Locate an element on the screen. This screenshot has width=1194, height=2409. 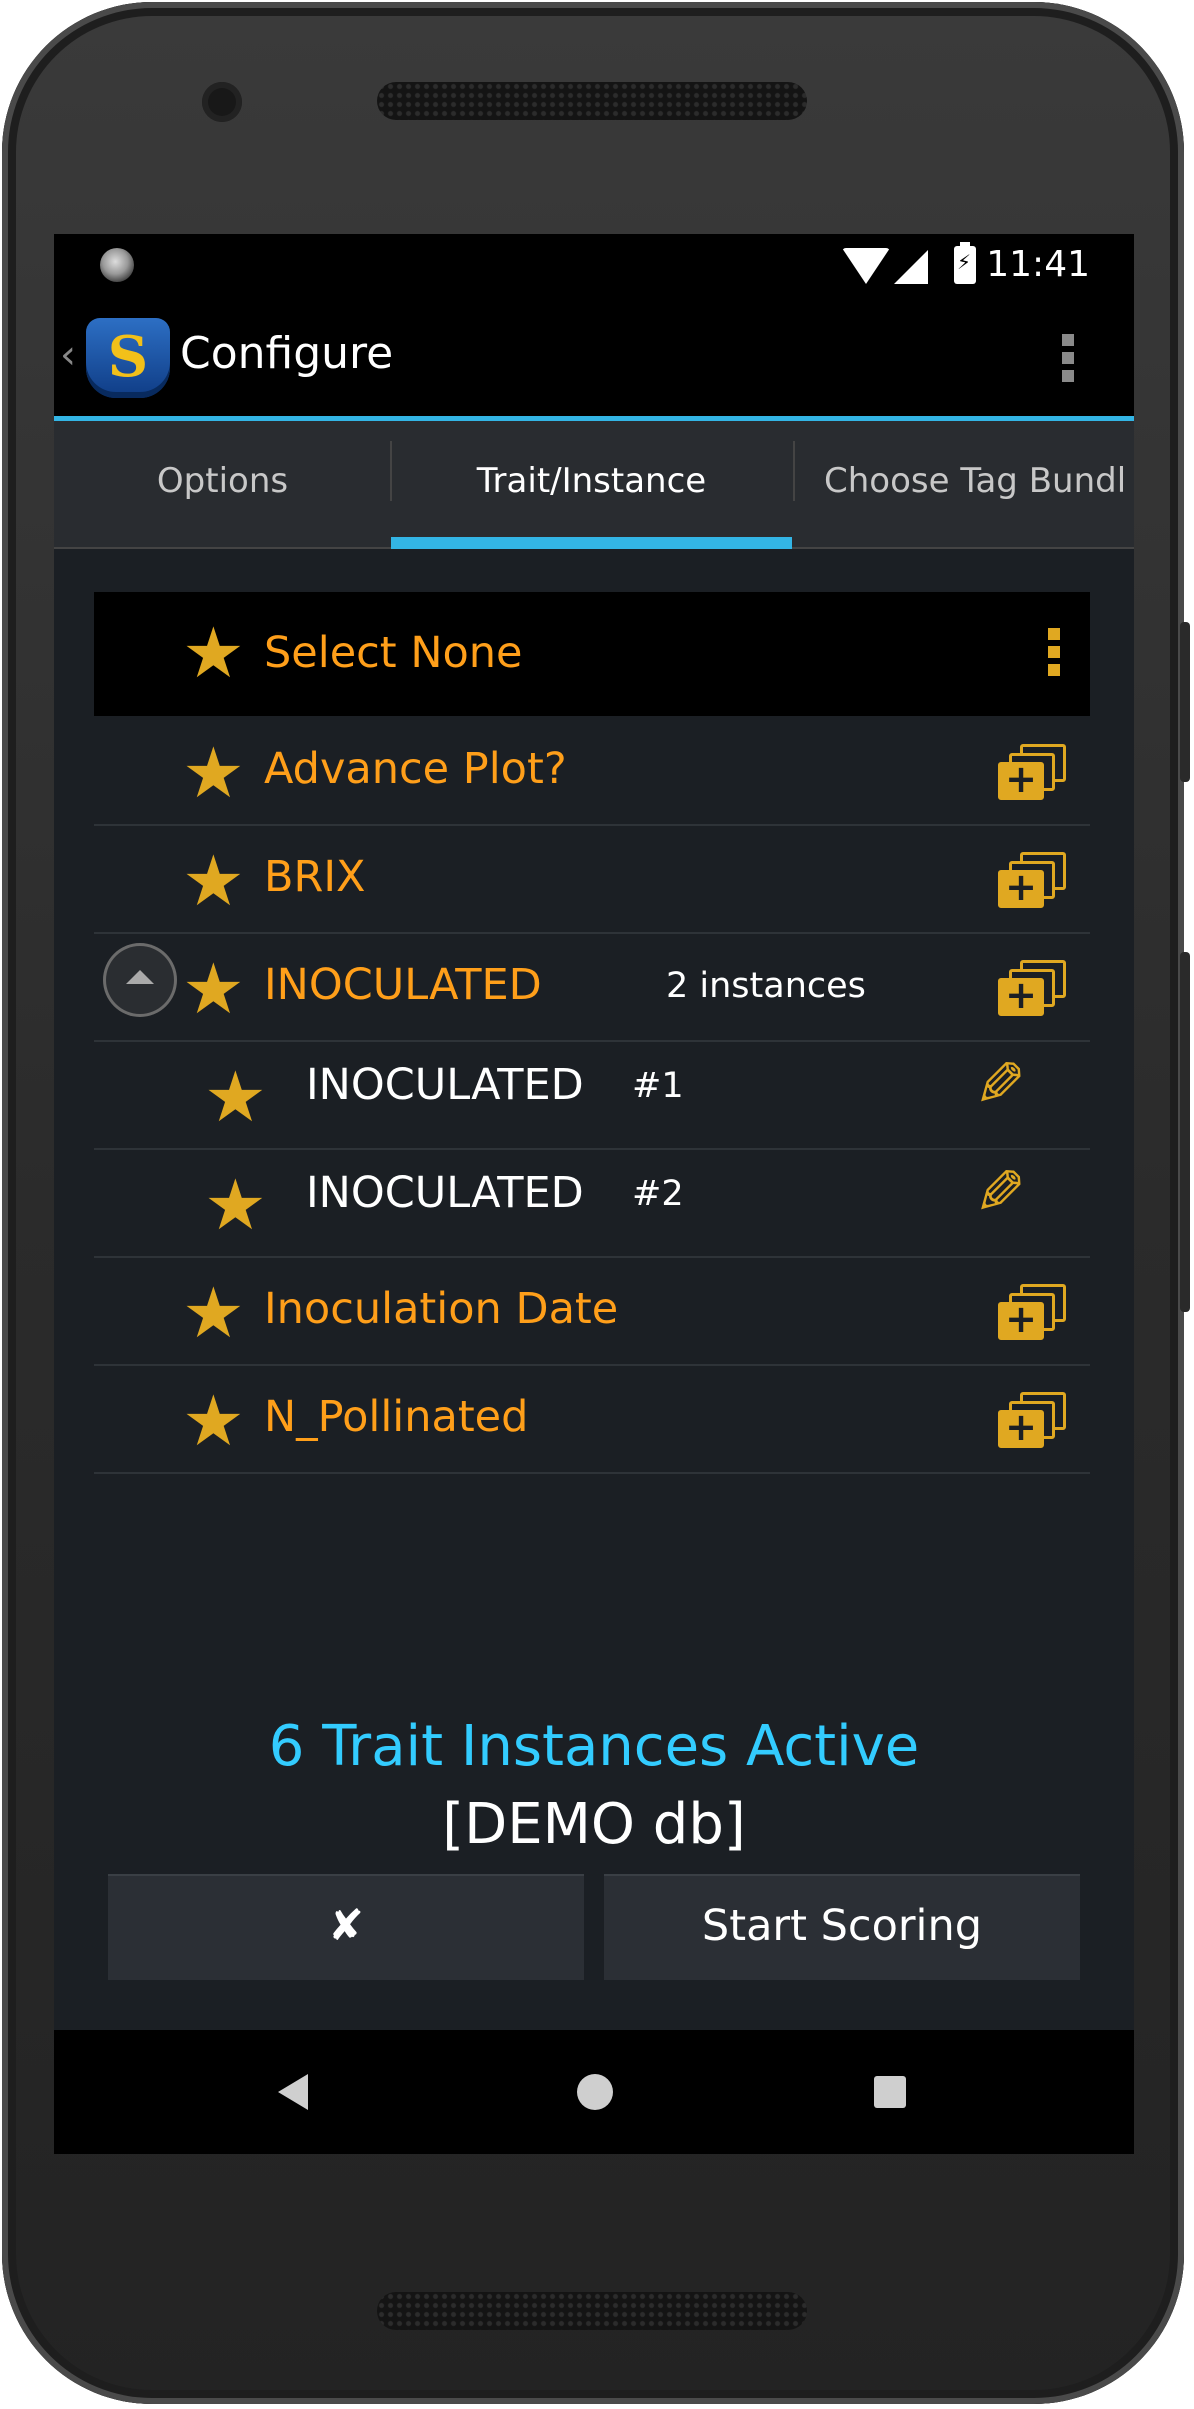
recent-apps-icon is located at coordinates (890, 2092).